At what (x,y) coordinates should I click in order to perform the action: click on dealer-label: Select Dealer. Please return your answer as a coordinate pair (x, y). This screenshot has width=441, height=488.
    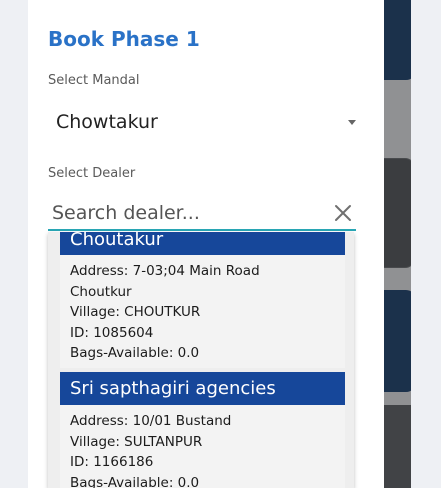
    Looking at the image, I should click on (92, 173).